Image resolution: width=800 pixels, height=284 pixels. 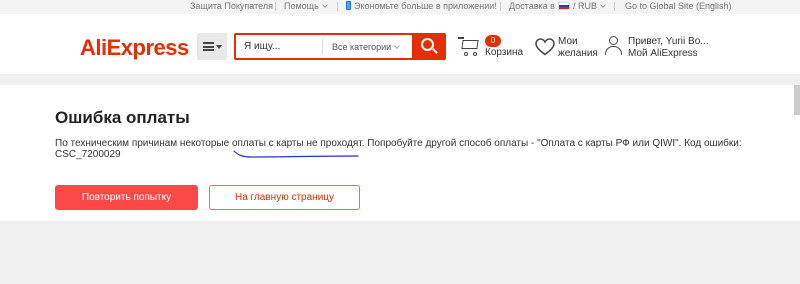 What do you see at coordinates (532, 6) in the screenshot?
I see `delivery-label: Доставка в` at bounding box center [532, 6].